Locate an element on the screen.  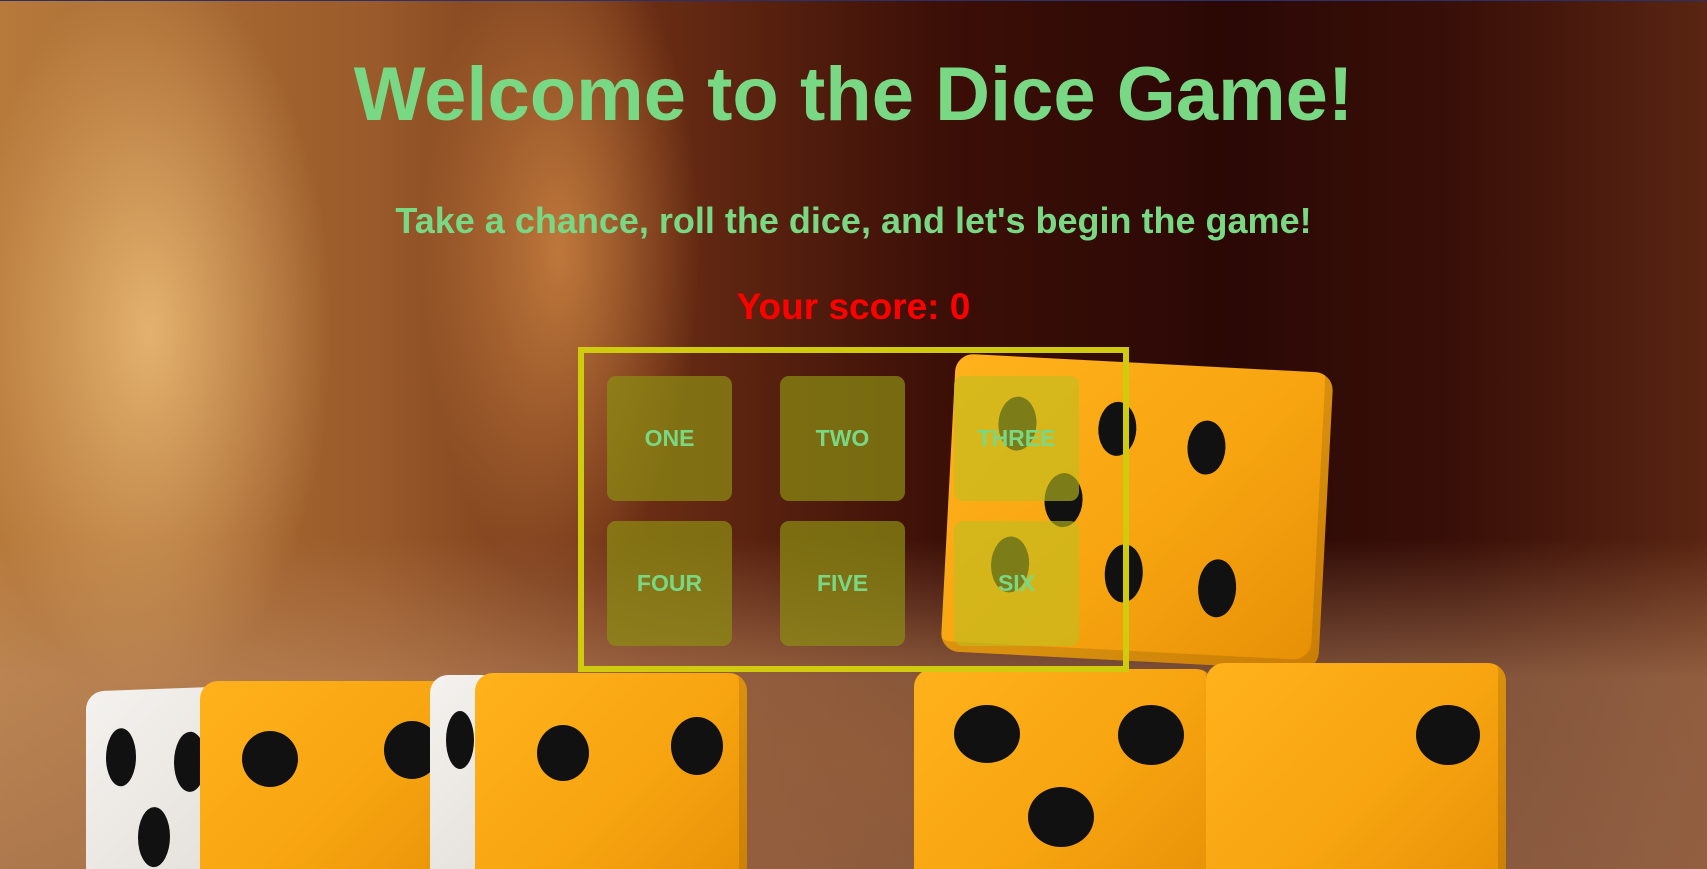
choice-button-six: SIX is located at coordinates (1016, 583).